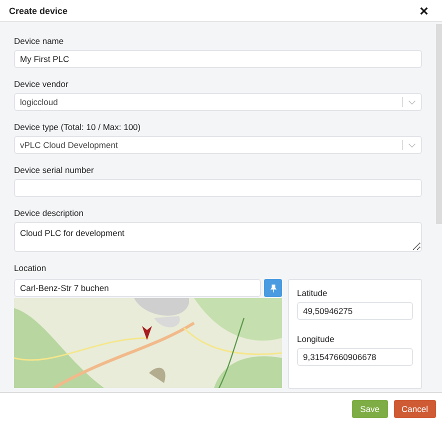 Image resolution: width=442 pixels, height=424 pixels. Describe the element at coordinates (147, 333) in the screenshot. I see `map-marker-icon` at that location.